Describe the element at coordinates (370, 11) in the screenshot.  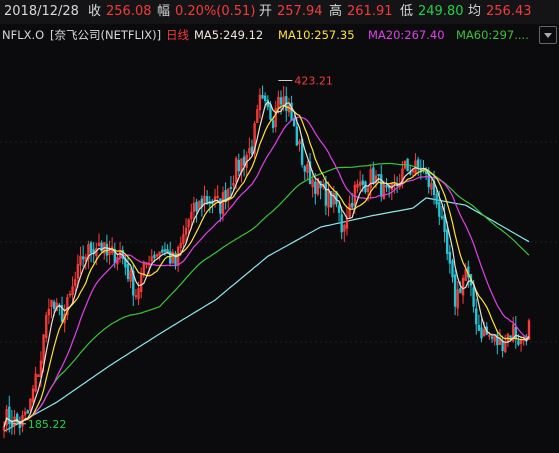
I see `high-value: 261.91` at that location.